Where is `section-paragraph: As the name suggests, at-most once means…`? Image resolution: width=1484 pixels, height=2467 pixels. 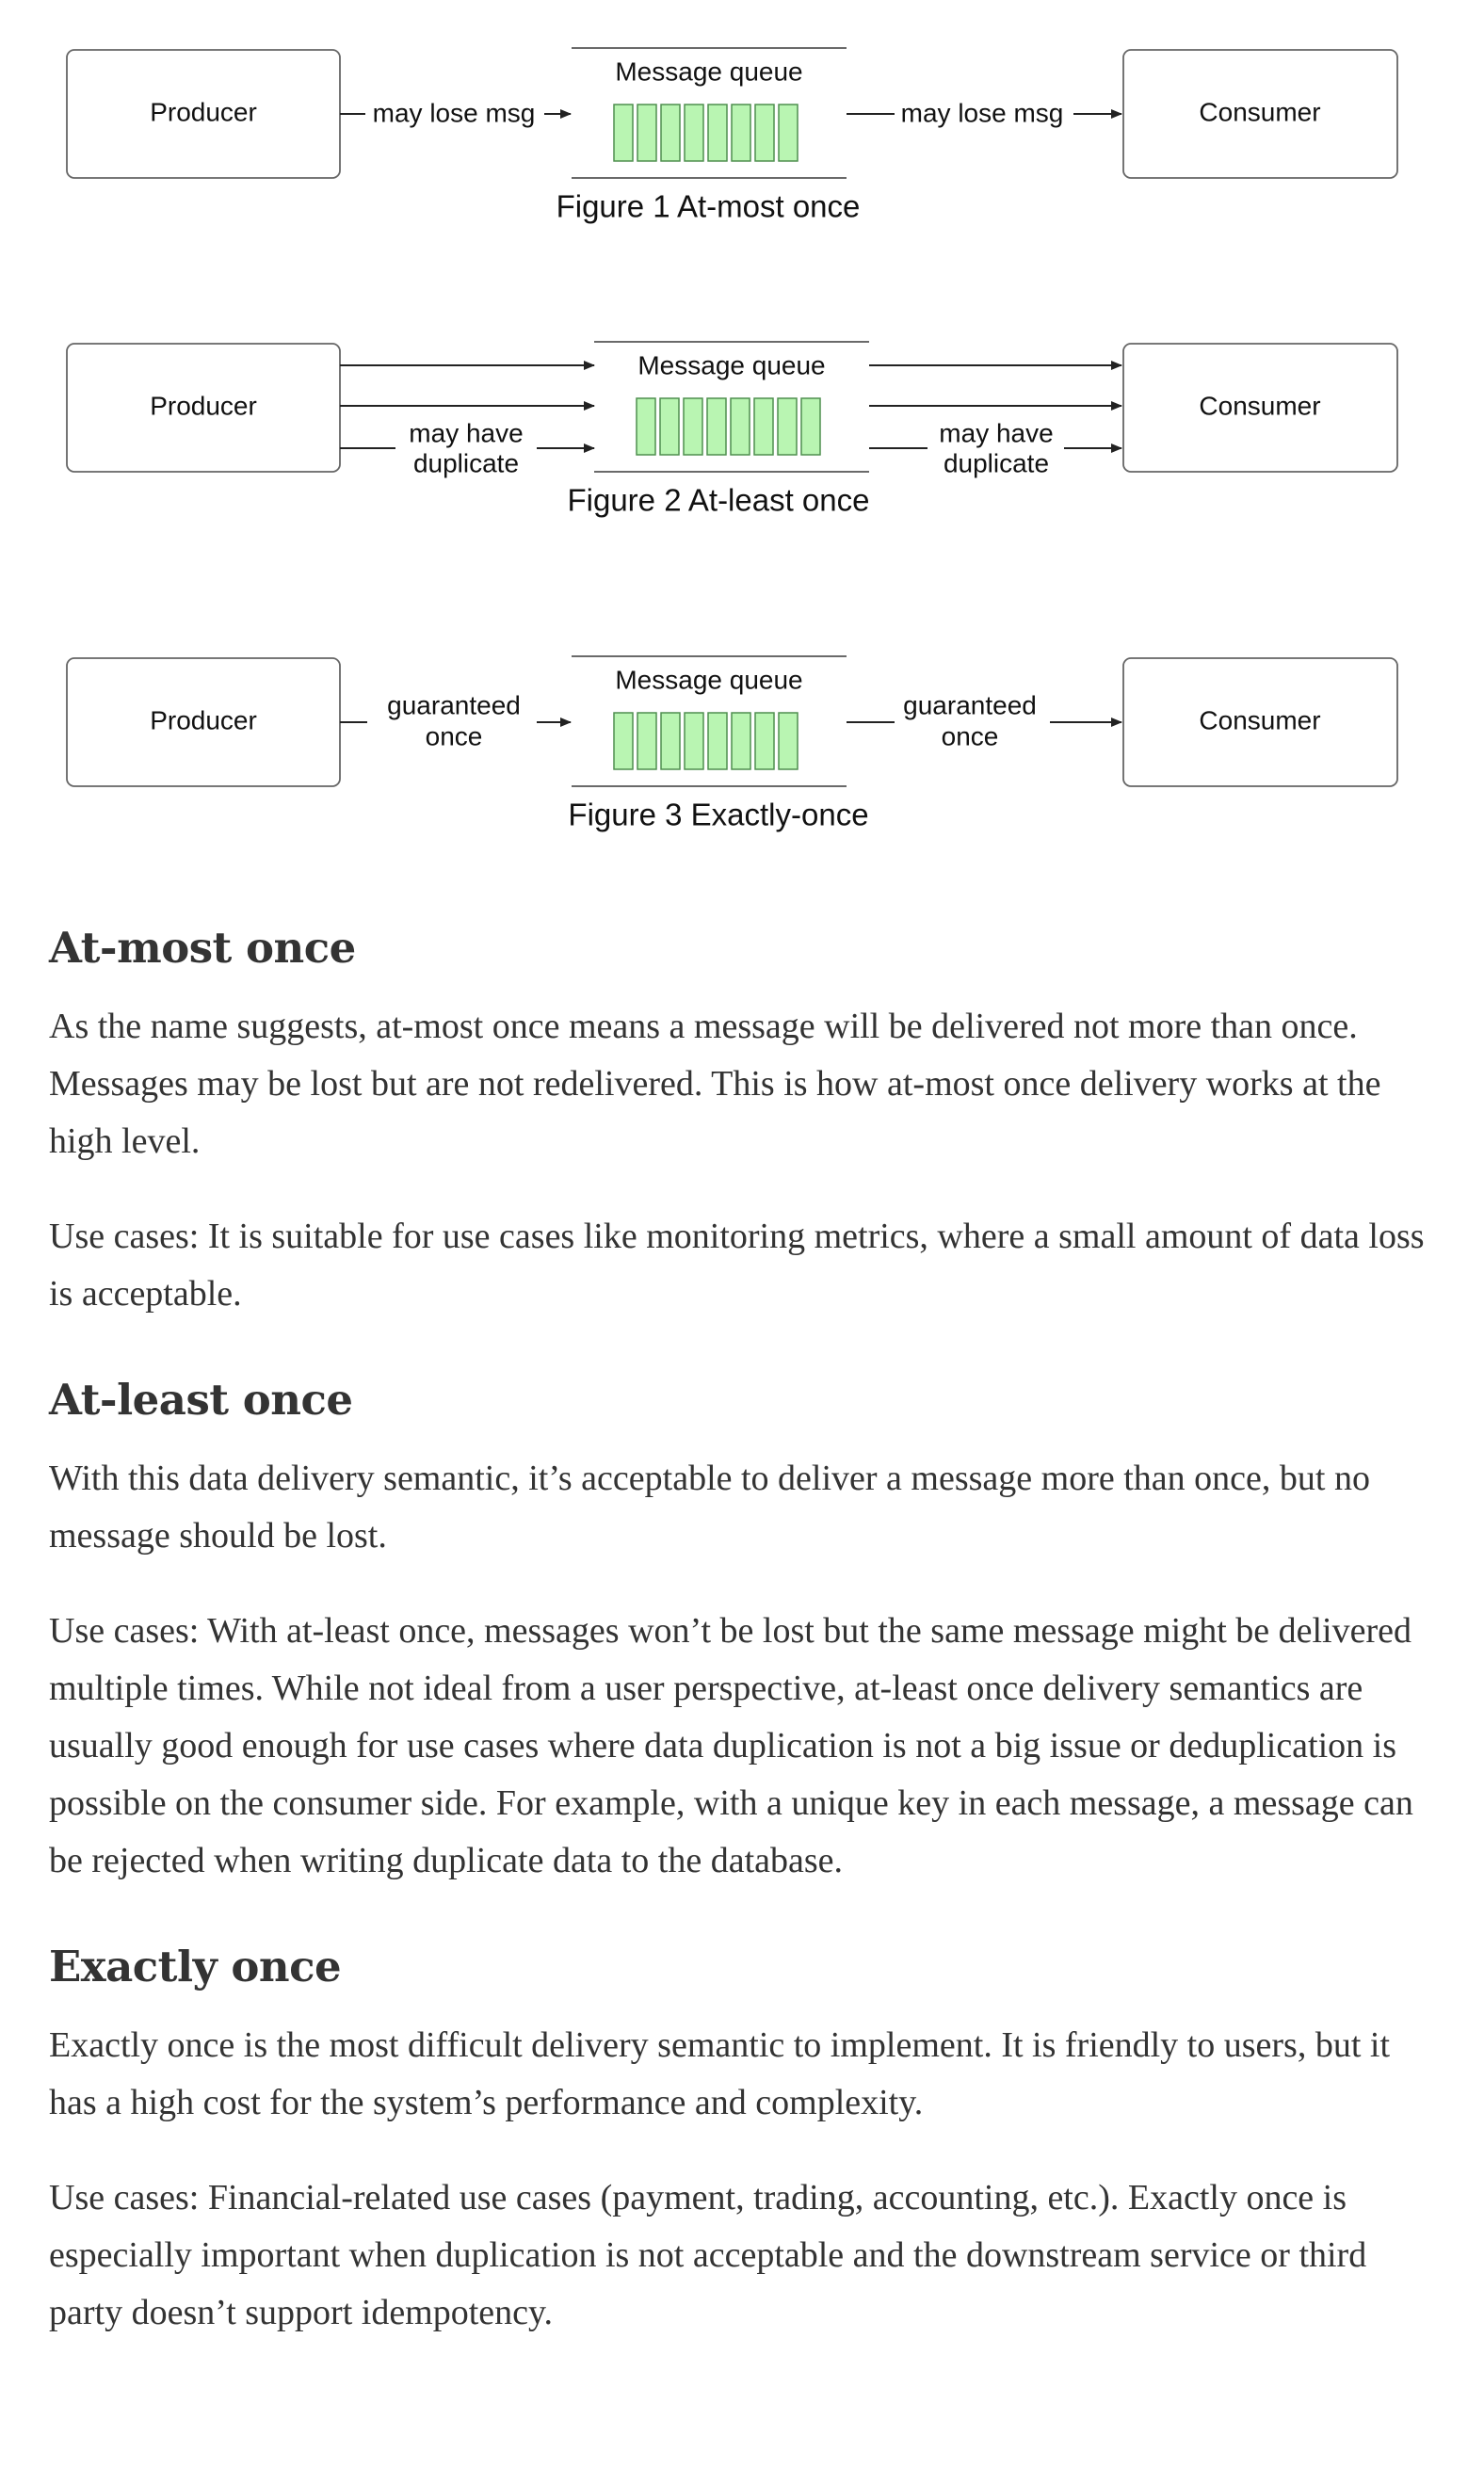 section-paragraph: As the name suggests, at-most once means… is located at coordinates (715, 1084).